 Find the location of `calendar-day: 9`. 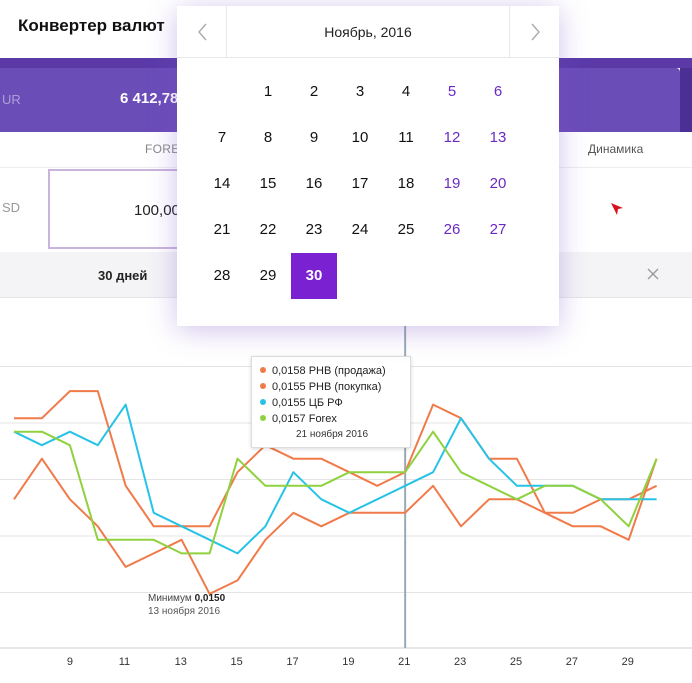

calendar-day: 9 is located at coordinates (314, 138).